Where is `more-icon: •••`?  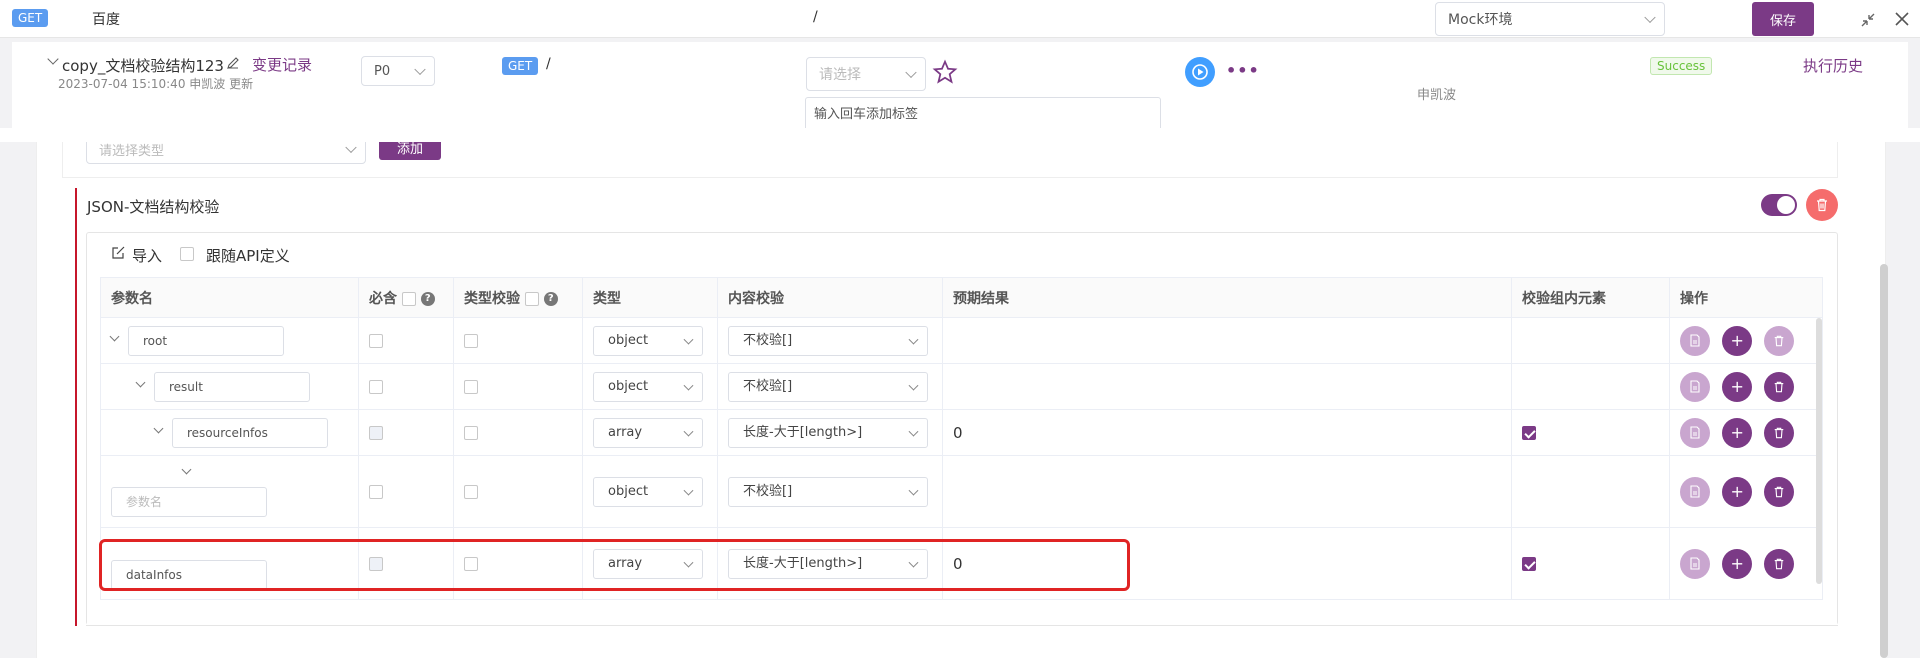 more-icon: ••• is located at coordinates (1243, 70).